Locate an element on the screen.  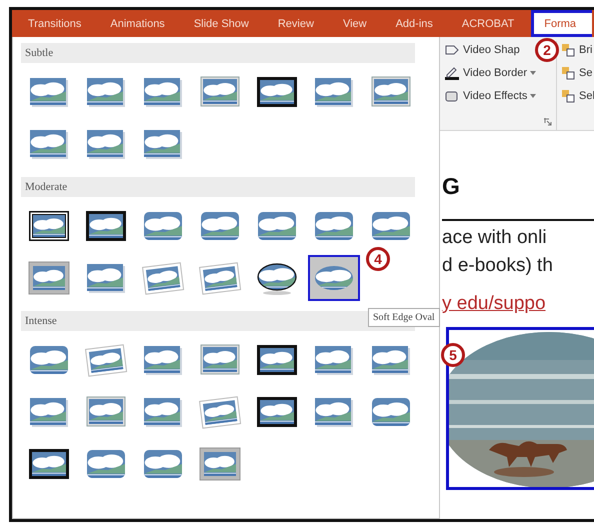
ribbon-tab: Add-ins is located at coordinates (414, 23).